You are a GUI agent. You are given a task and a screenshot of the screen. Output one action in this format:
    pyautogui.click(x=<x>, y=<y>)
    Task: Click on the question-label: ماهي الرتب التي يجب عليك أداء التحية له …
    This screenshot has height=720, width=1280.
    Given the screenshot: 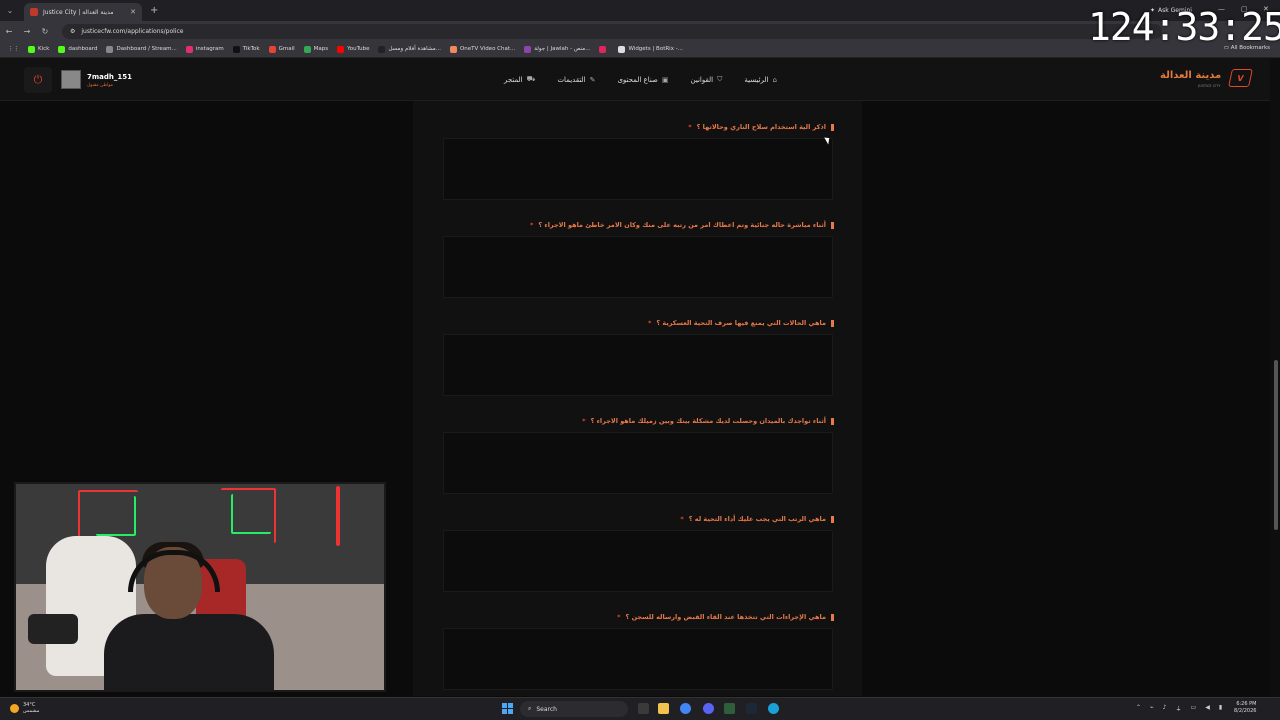 What is the action you would take?
    pyautogui.click(x=757, y=519)
    